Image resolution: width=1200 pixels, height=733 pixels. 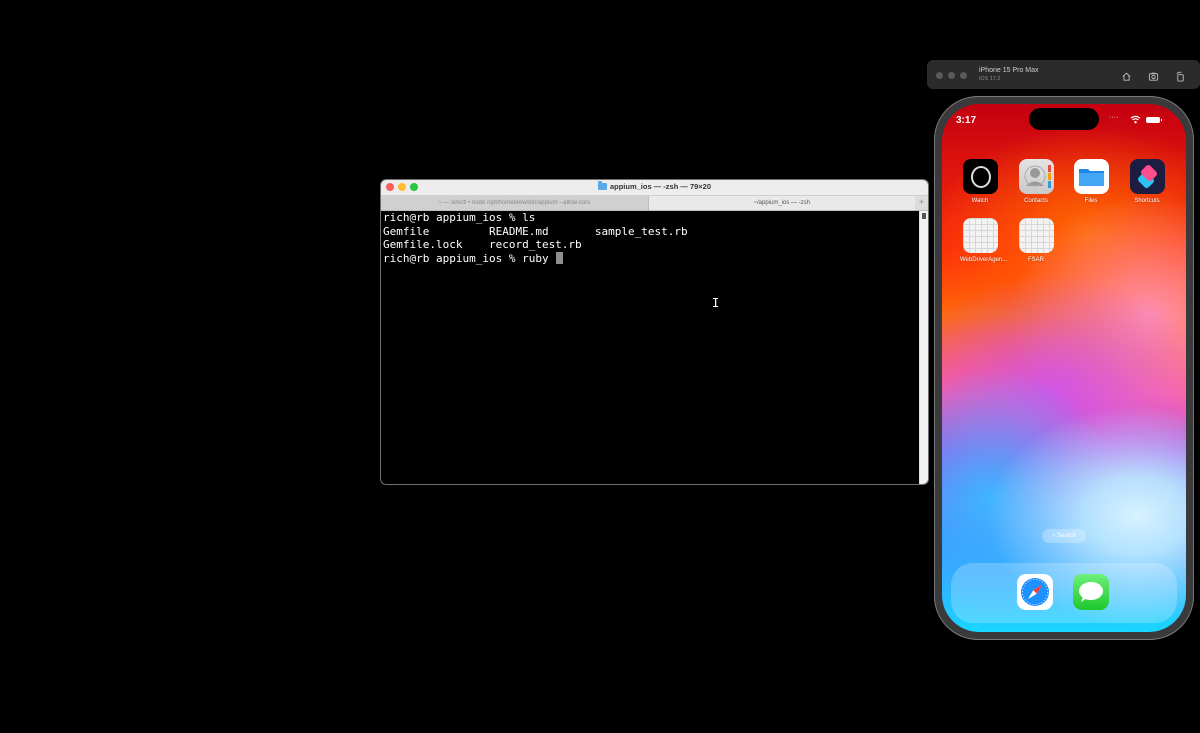 I want to click on terminal-titlebar: appium_ios — -zsh — 79×20, so click(x=654, y=188).